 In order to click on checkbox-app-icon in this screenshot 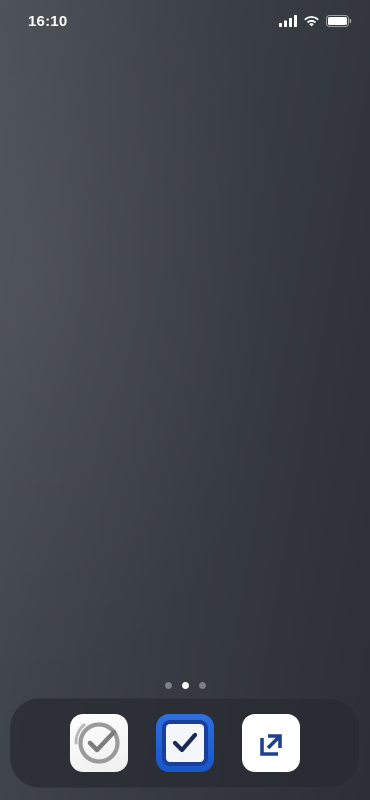, I will do `click(185, 743)`.